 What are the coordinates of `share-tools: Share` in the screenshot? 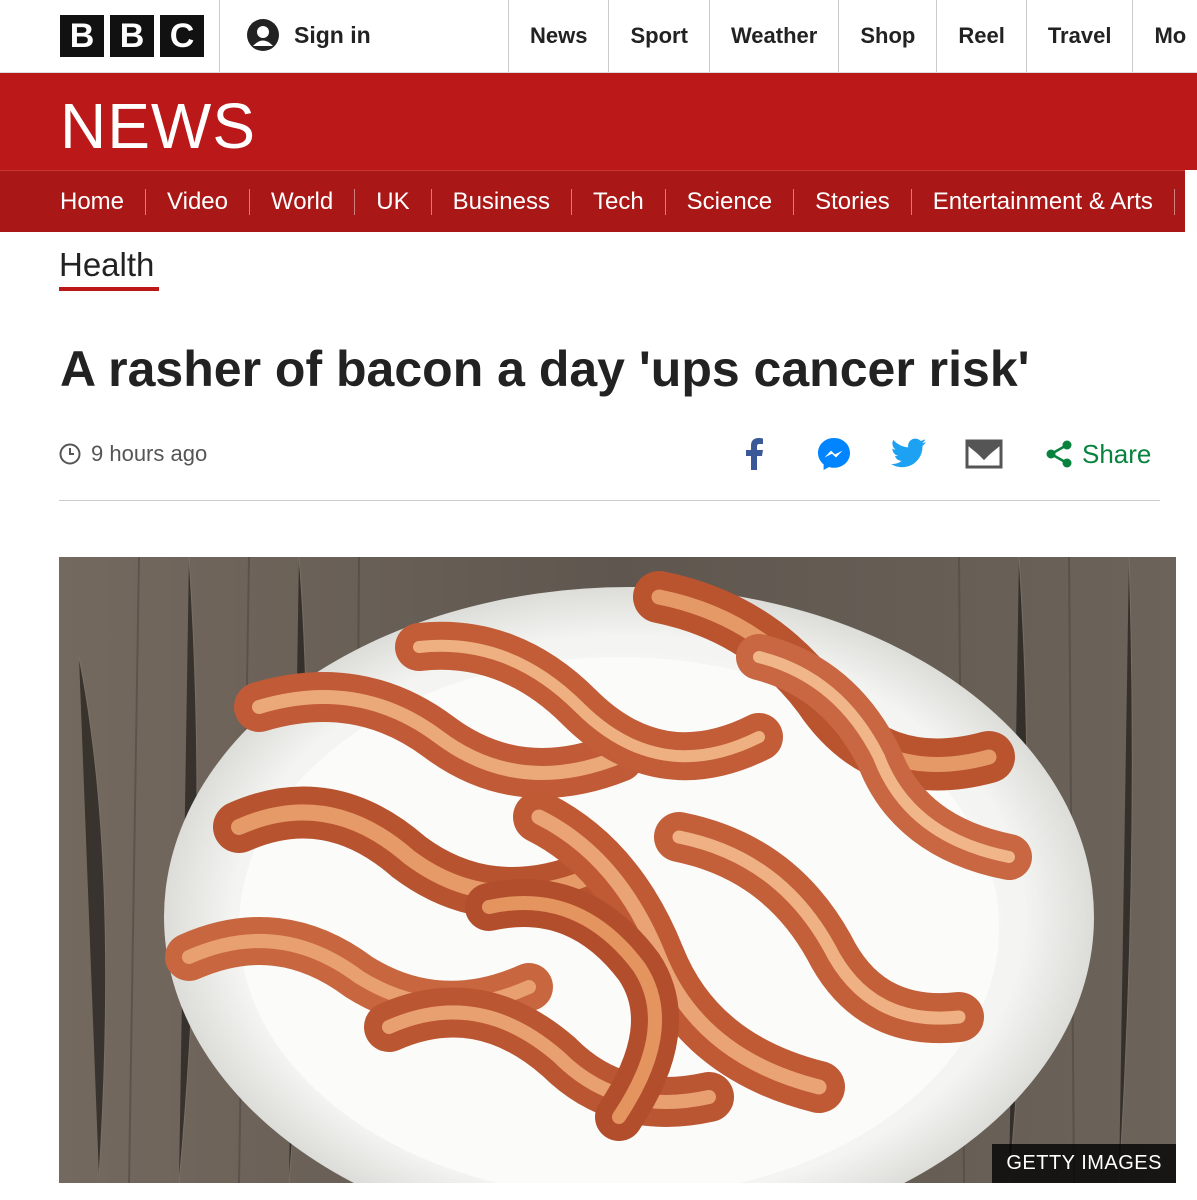 It's located at (950, 456).